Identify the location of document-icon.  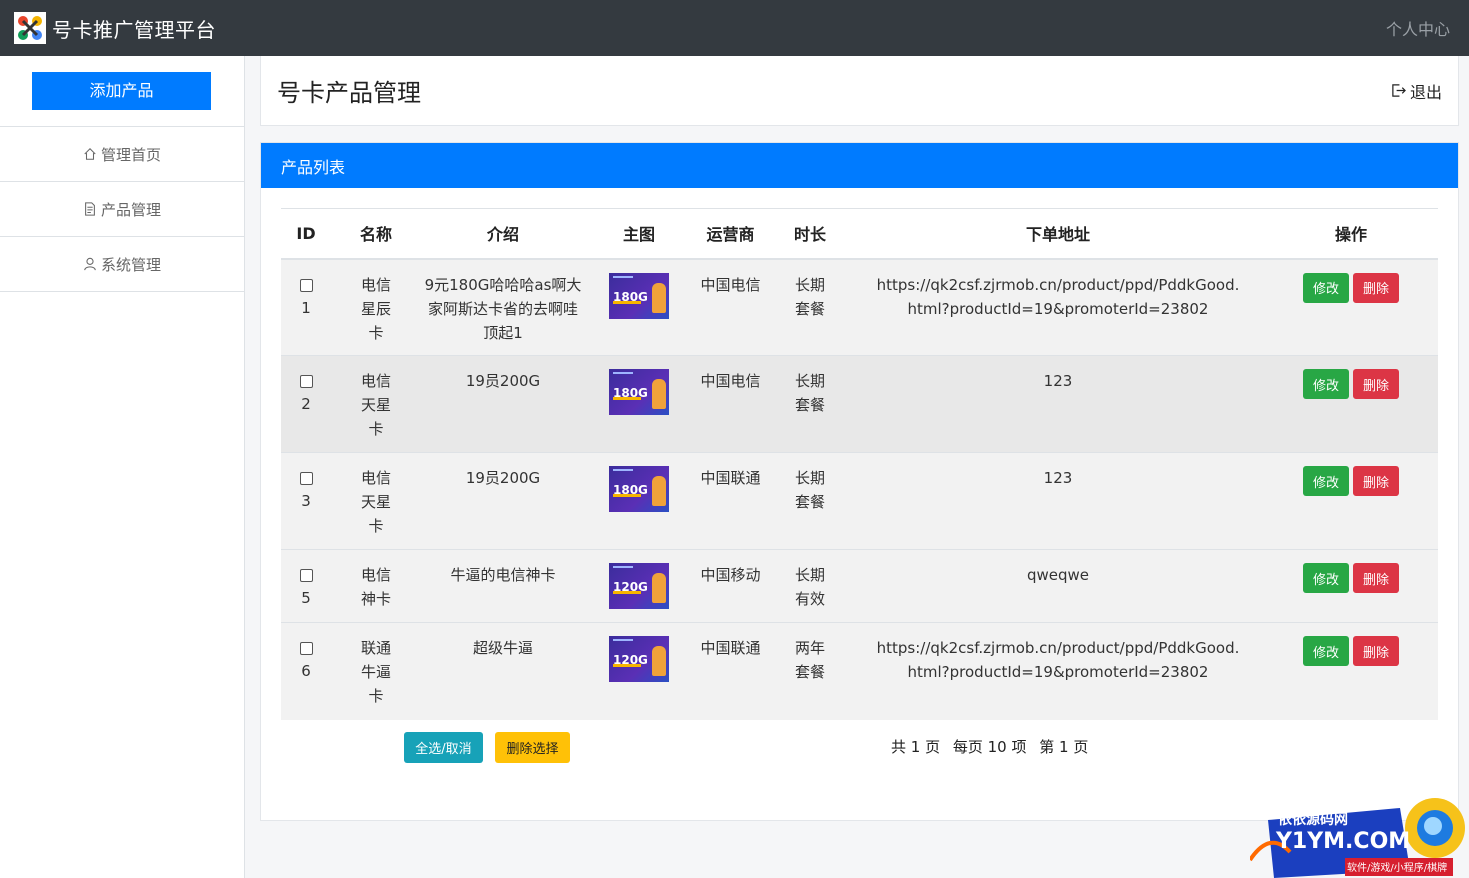
(90, 209).